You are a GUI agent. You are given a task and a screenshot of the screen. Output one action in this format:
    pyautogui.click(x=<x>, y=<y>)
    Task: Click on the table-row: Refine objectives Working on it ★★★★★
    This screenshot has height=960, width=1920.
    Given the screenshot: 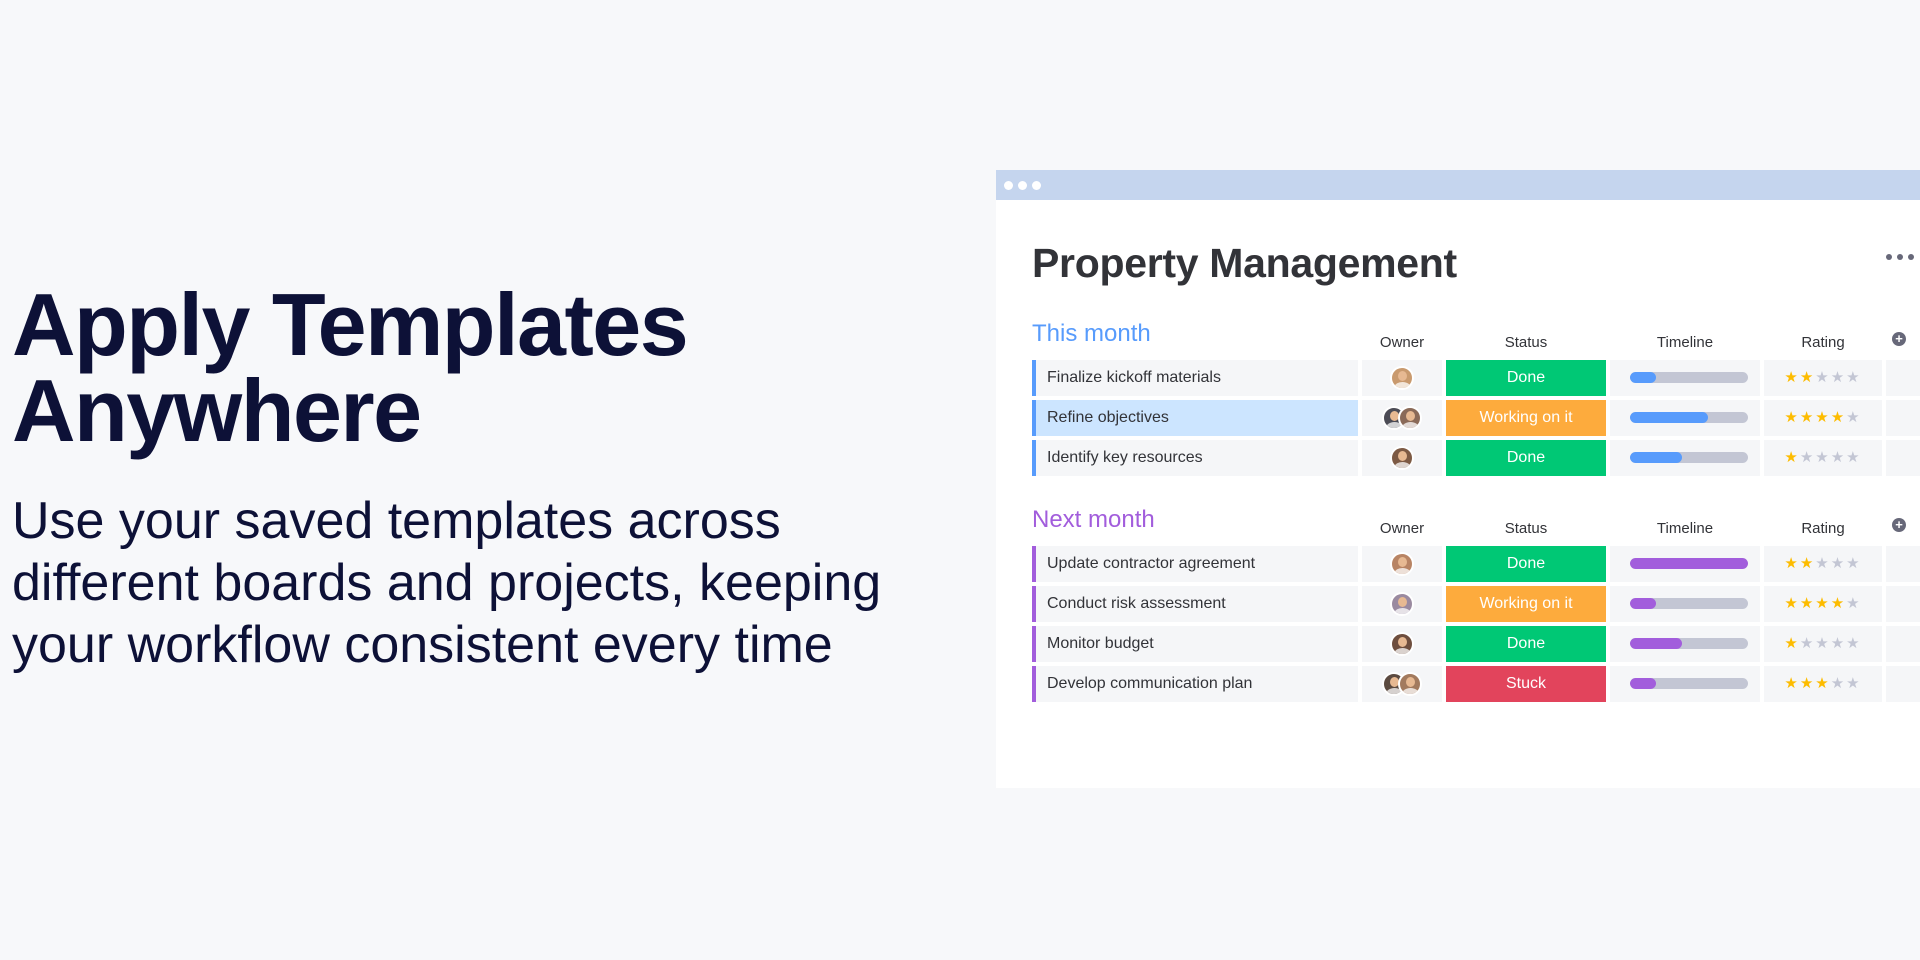 What is the action you would take?
    pyautogui.click(x=1476, y=418)
    